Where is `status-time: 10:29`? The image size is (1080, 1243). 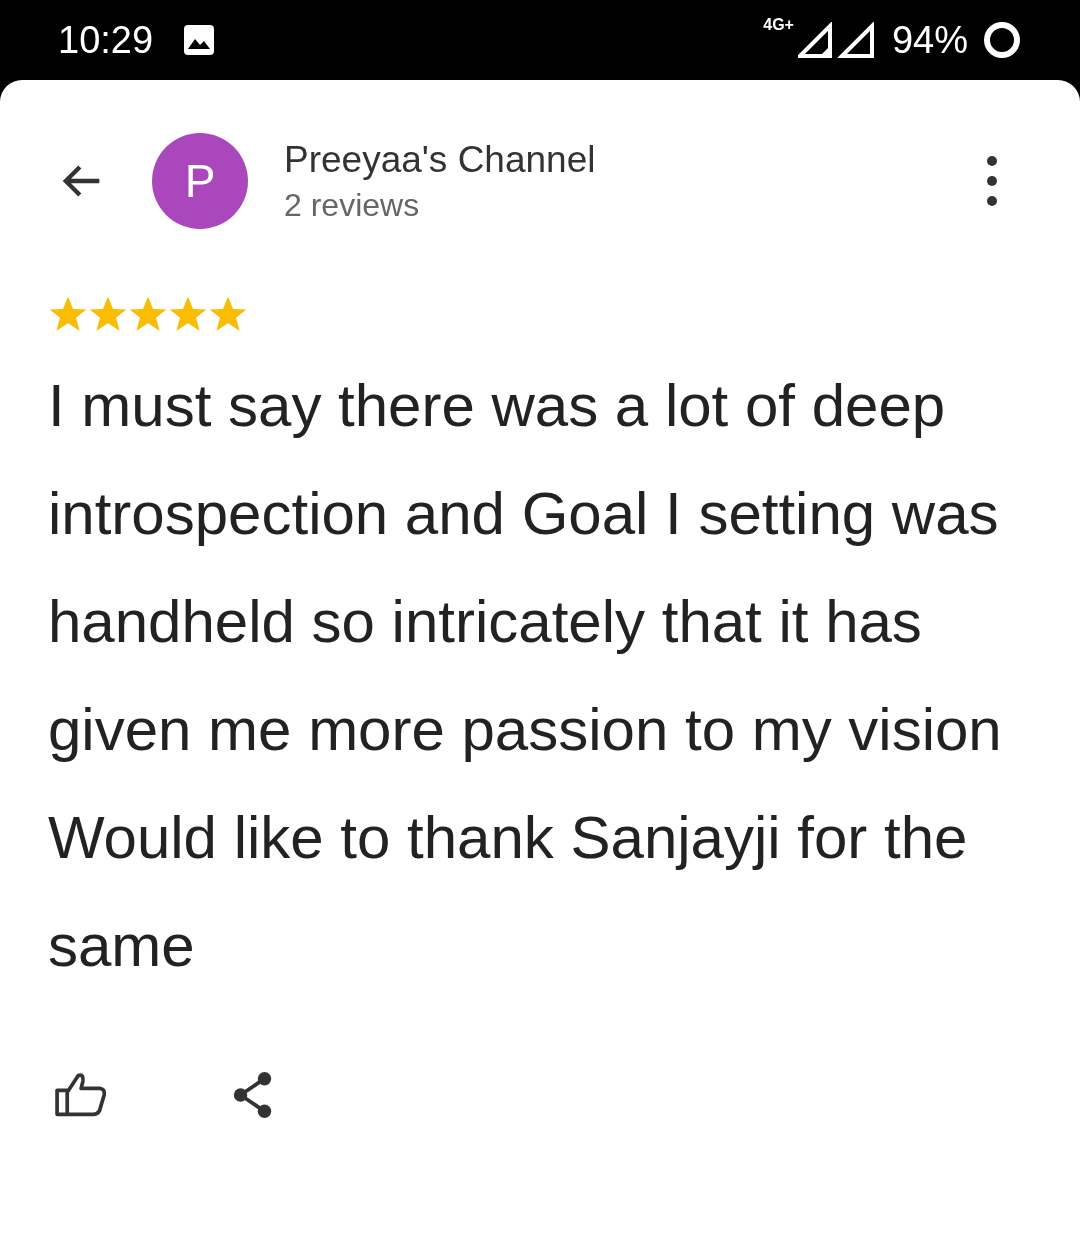 status-time: 10:29 is located at coordinates (106, 40).